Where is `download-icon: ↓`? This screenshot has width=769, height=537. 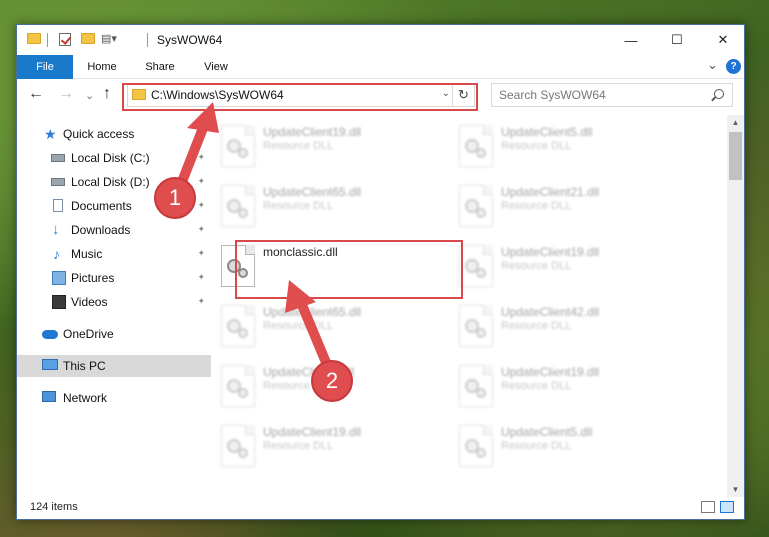 download-icon: ↓ is located at coordinates (56, 229).